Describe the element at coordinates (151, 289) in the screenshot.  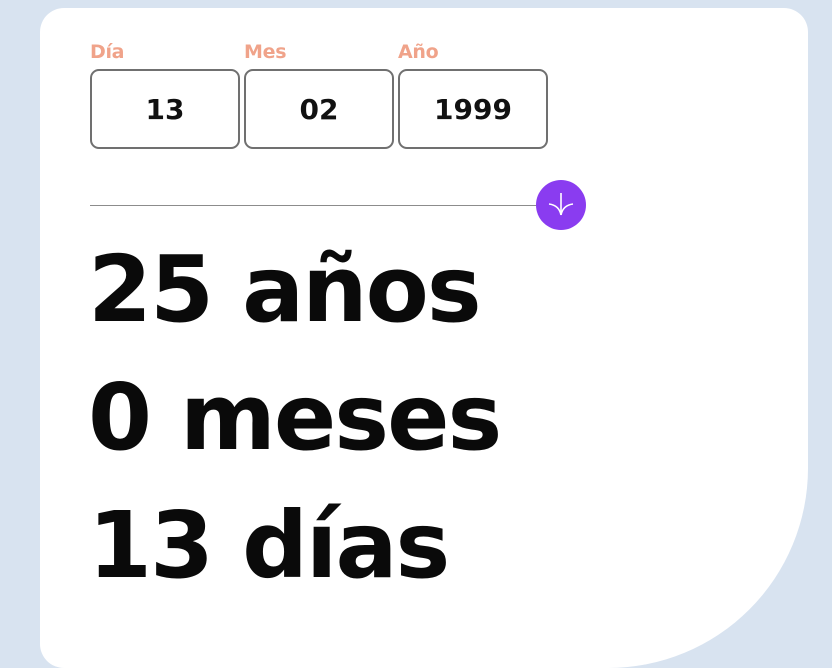
I see `years-value: 25` at that location.